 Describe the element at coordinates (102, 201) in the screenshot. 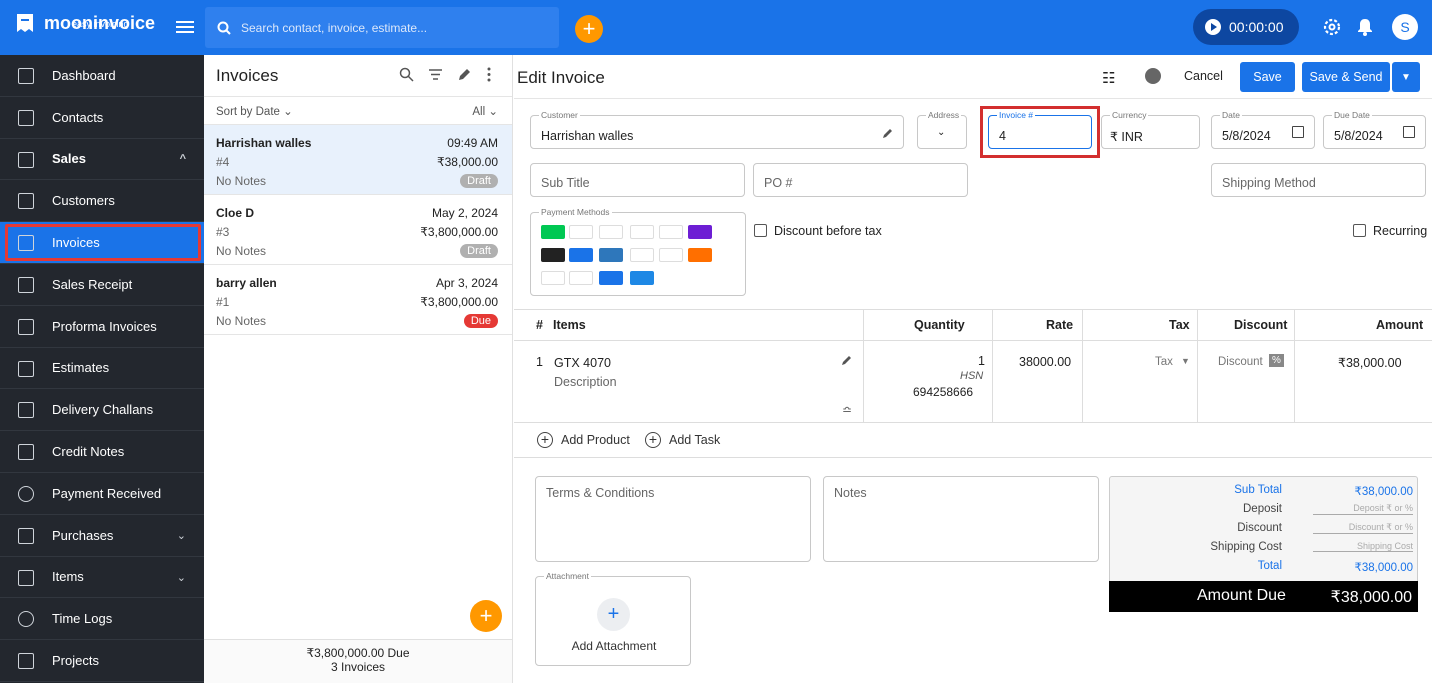

I see `sidebar-item-customers: Customers` at that location.